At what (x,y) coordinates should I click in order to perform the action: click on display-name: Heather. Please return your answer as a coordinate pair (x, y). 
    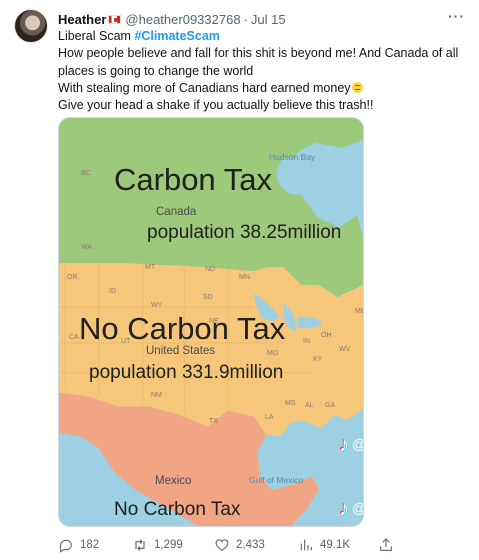
    Looking at the image, I should click on (82, 19).